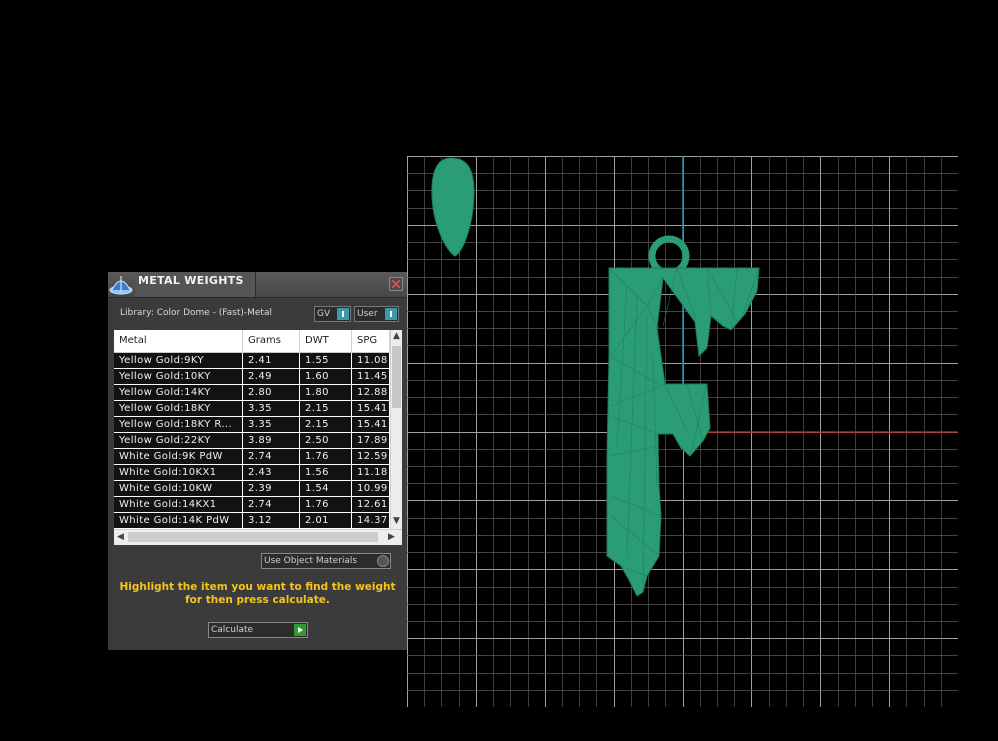  I want to click on table-row: Yellow Gold:22KY 3.89 2.50 17.89, so click(252, 441).